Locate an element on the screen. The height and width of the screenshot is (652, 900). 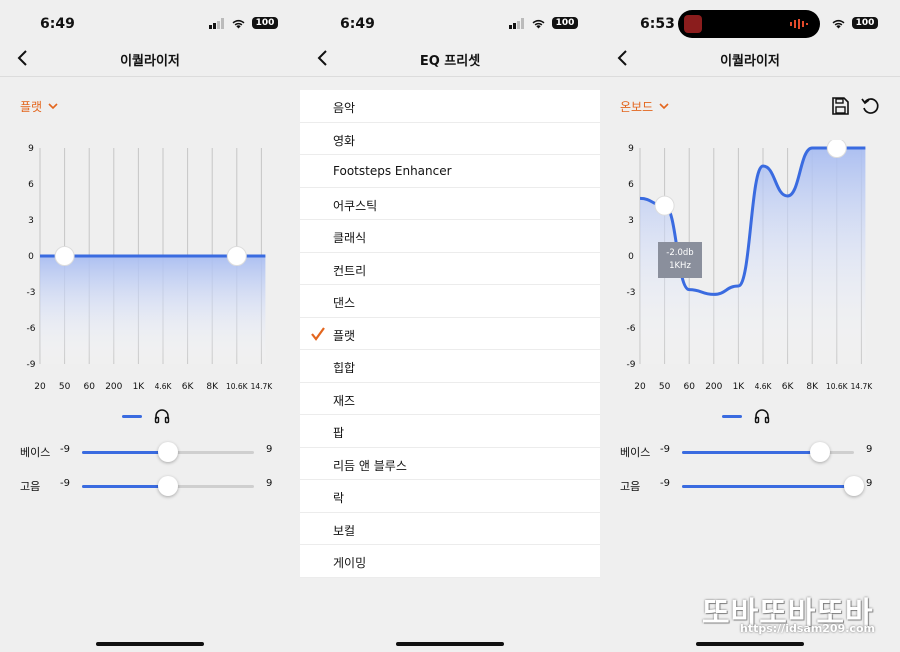
preset-dropdown: 온보드 is located at coordinates (644, 106).